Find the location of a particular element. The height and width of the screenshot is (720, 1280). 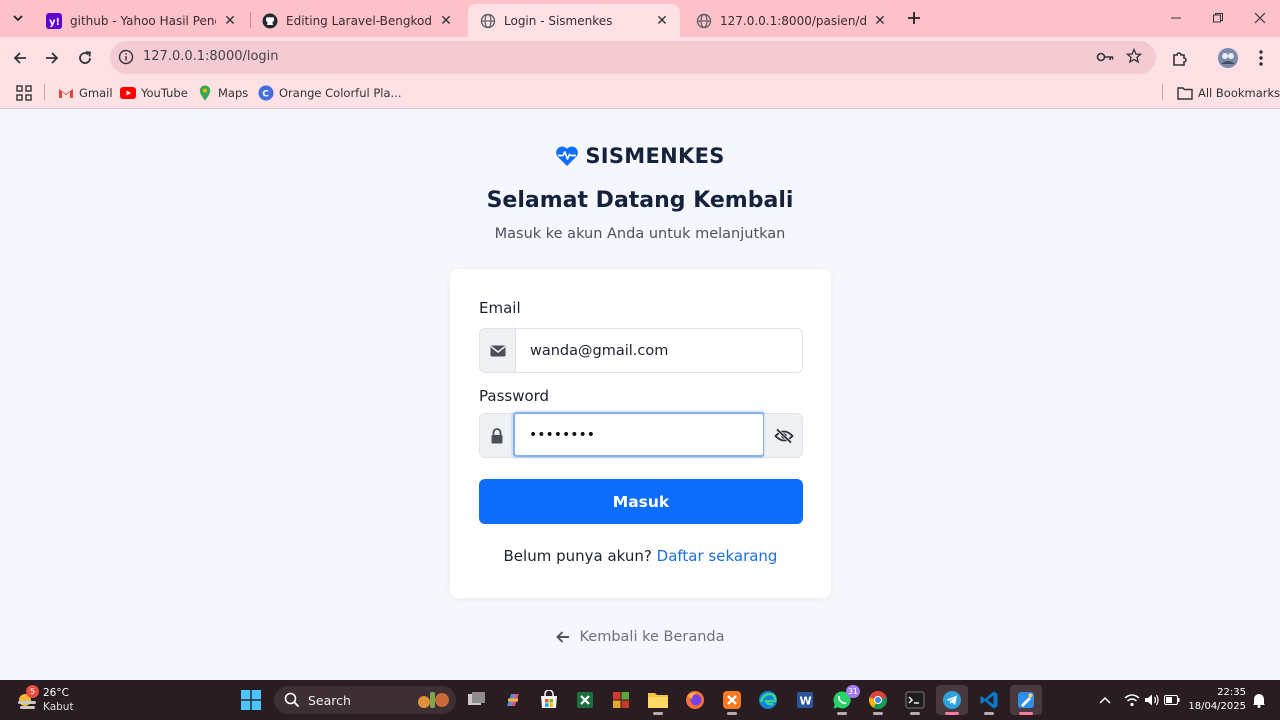

microsoft-store-button is located at coordinates (549, 700).